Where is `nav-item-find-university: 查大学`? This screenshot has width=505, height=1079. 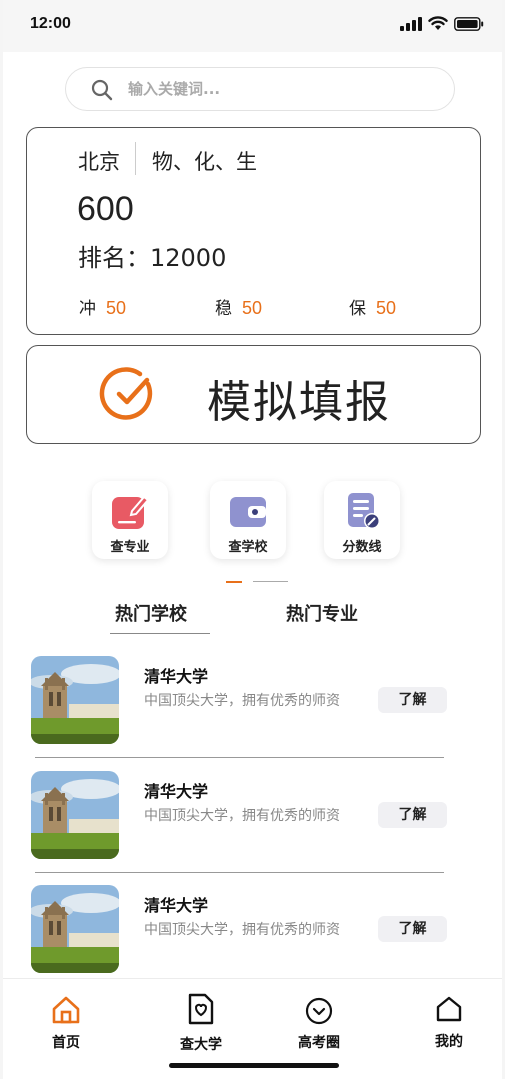
nav-item-find-university: 查大学 is located at coordinates (201, 1019).